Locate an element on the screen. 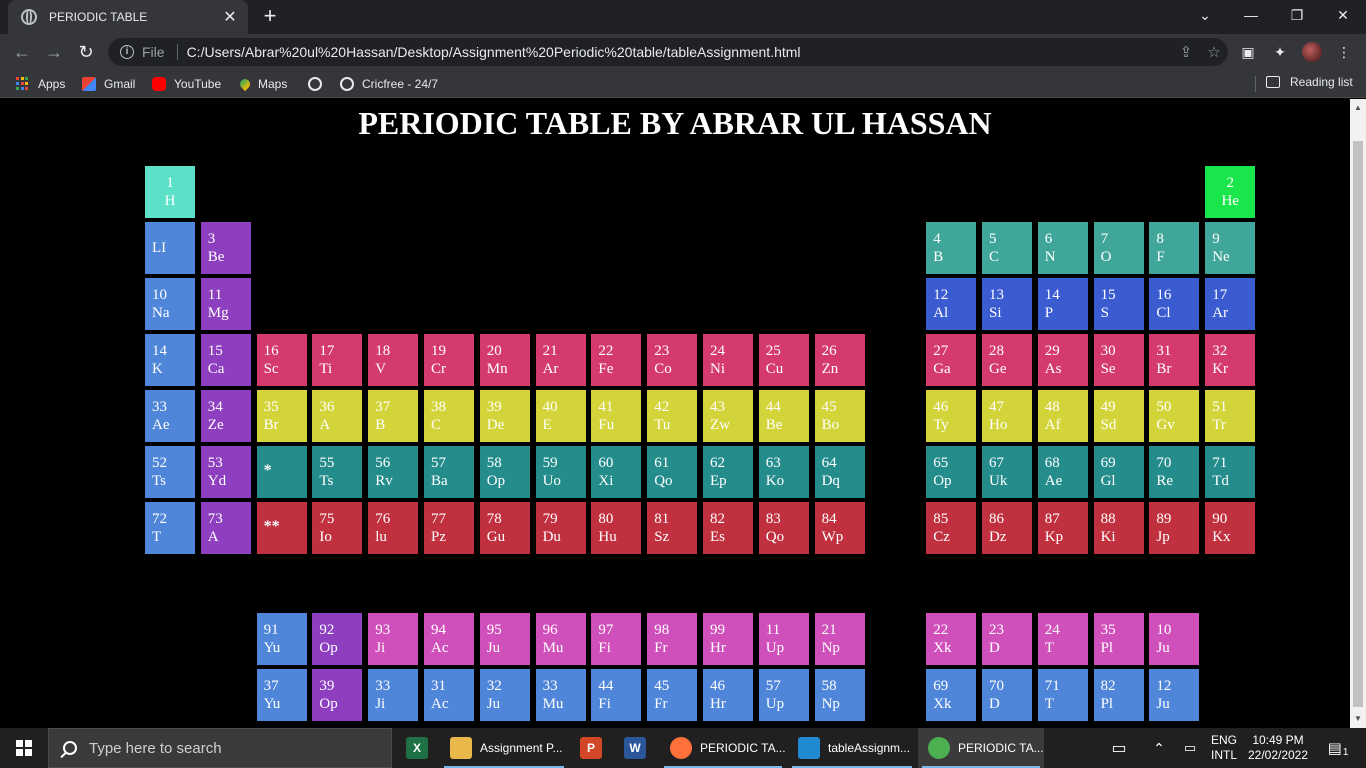 The width and height of the screenshot is (1366, 768). element-number: 10 is located at coordinates (1164, 630).